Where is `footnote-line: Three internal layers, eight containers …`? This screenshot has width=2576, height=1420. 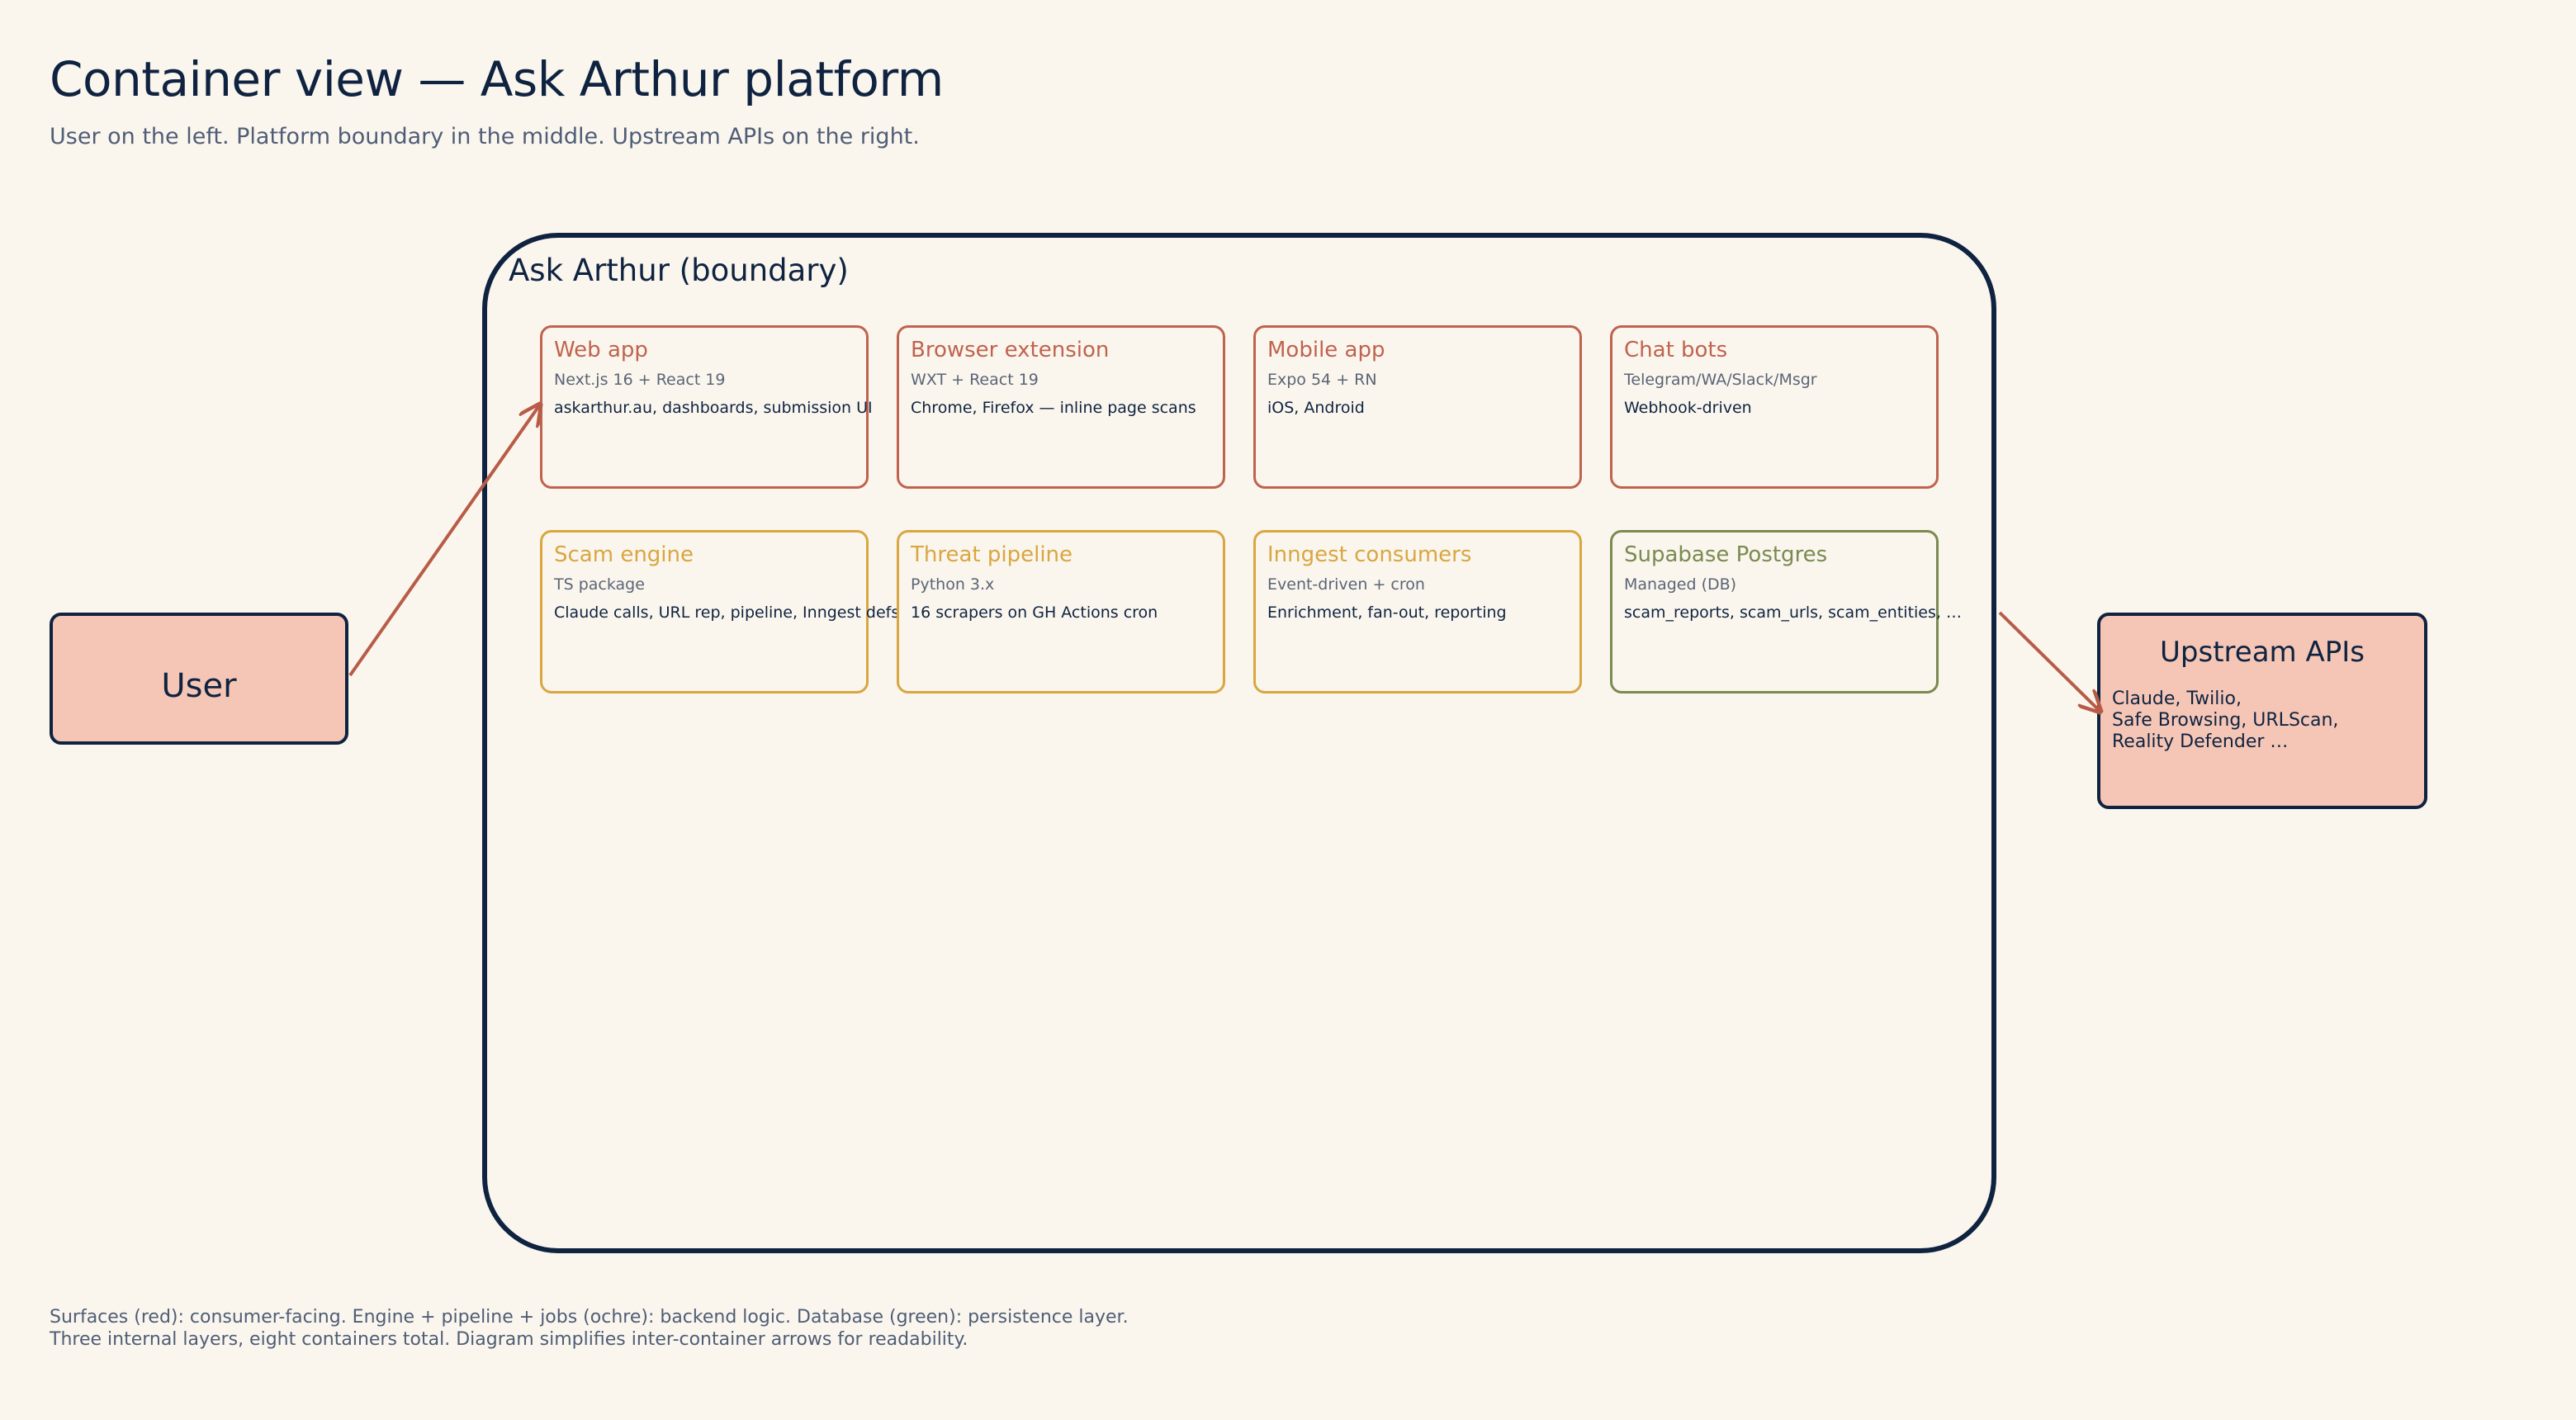
footnote-line: Three internal layers, eight containers … is located at coordinates (509, 1339).